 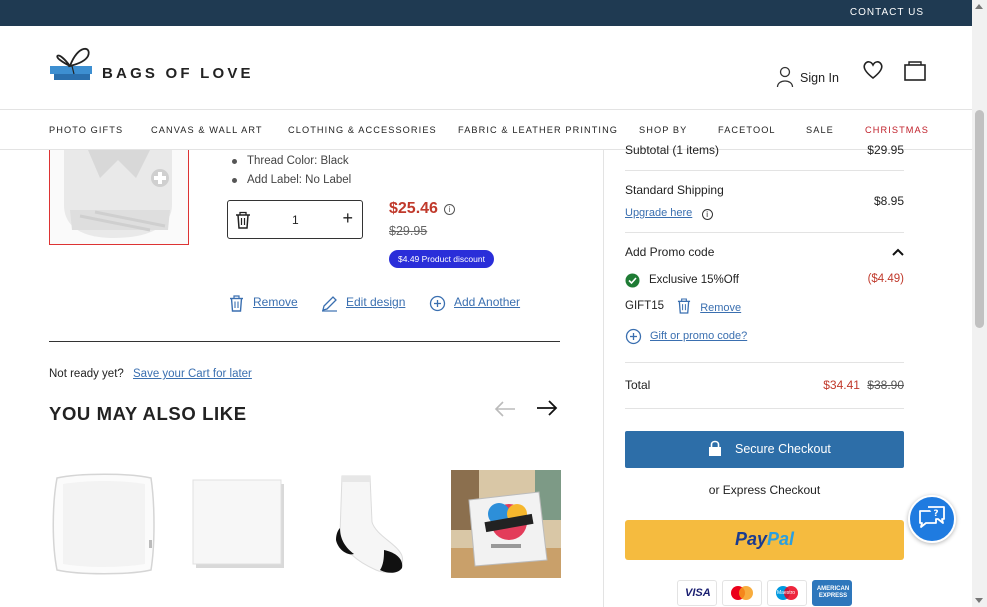 I want to click on visa-icon: VISA, so click(x=697, y=593).